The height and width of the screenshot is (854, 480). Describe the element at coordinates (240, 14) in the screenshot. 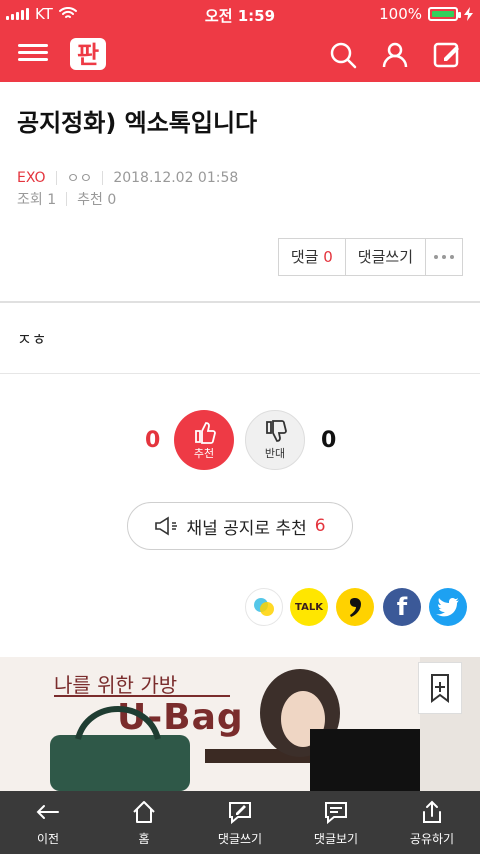

I see `status-bar: KT 오전 1:59 100%` at that location.